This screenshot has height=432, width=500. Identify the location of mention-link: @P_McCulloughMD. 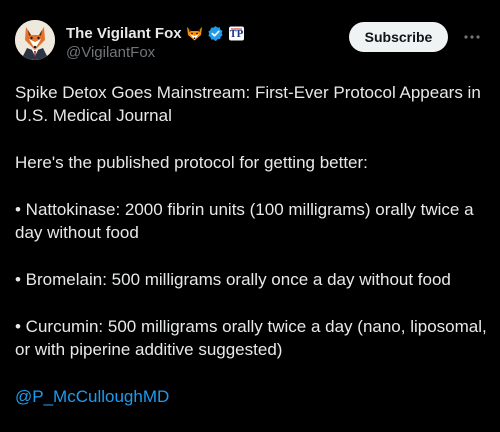
(92, 396).